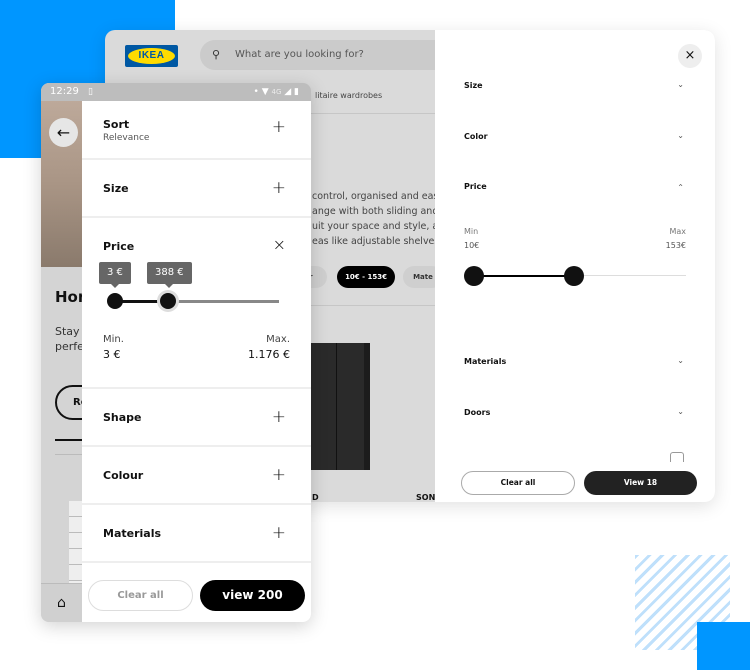  Describe the element at coordinates (216, 54) in the screenshot. I see `search-icon: ⚲` at that location.